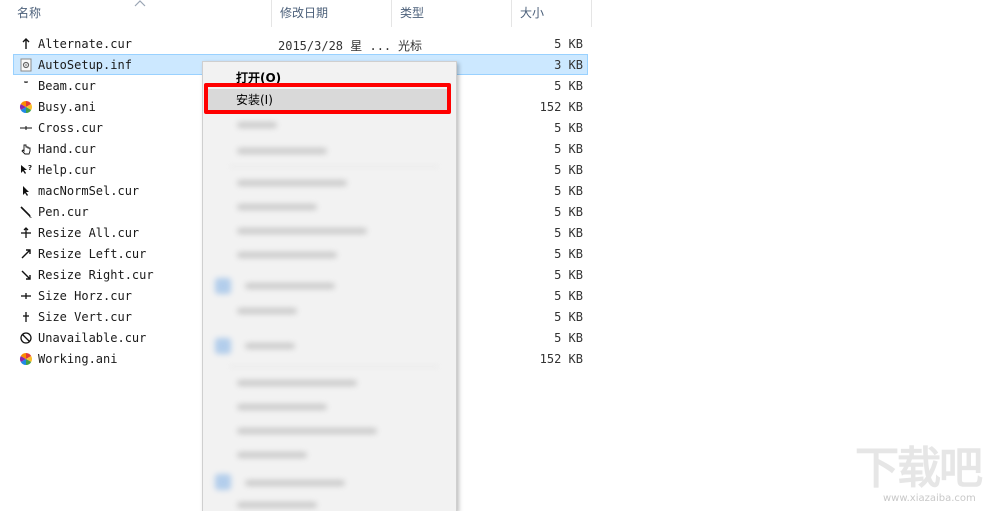 The height and width of the screenshot is (511, 999). Describe the element at coordinates (85, 296) in the screenshot. I see `file-name: Size Horz.cur` at that location.